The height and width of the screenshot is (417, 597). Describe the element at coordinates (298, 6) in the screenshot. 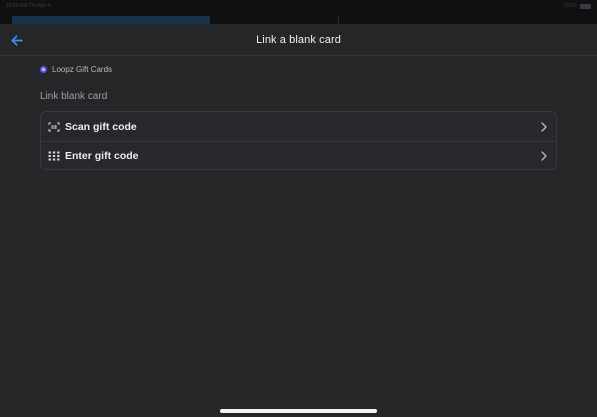

I see `status-bar: 10:09 AM Thu Apr 4 100%` at that location.